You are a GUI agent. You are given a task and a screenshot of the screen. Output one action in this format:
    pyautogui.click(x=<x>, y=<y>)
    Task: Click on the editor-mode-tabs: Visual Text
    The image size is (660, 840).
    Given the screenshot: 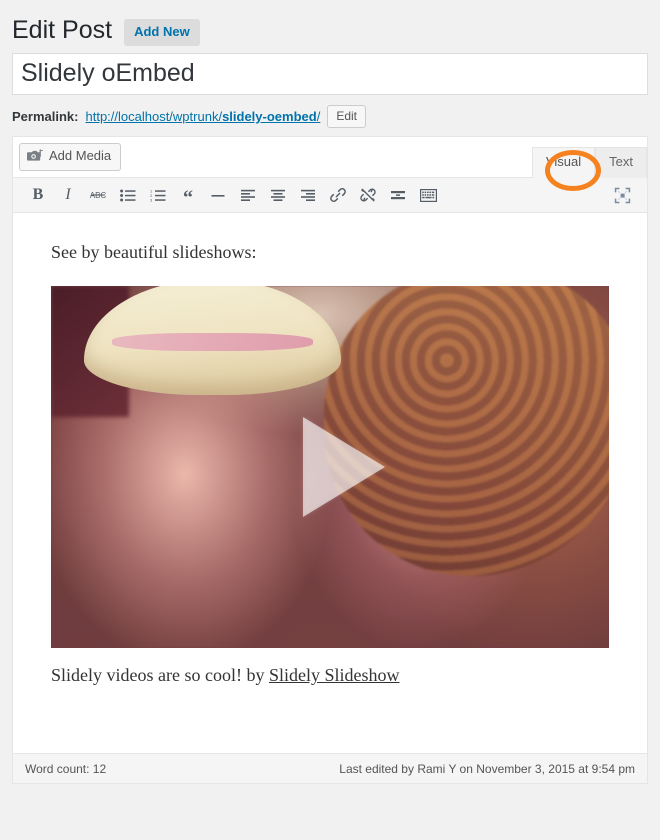 What is the action you would take?
    pyautogui.click(x=589, y=163)
    